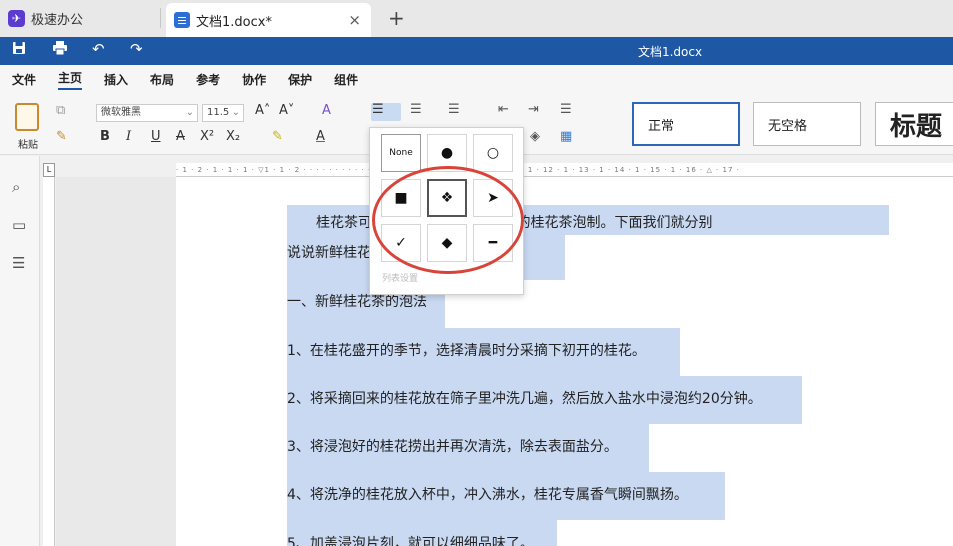  What do you see at coordinates (16, 187) in the screenshot?
I see `search-icon: ⌕` at bounding box center [16, 187].